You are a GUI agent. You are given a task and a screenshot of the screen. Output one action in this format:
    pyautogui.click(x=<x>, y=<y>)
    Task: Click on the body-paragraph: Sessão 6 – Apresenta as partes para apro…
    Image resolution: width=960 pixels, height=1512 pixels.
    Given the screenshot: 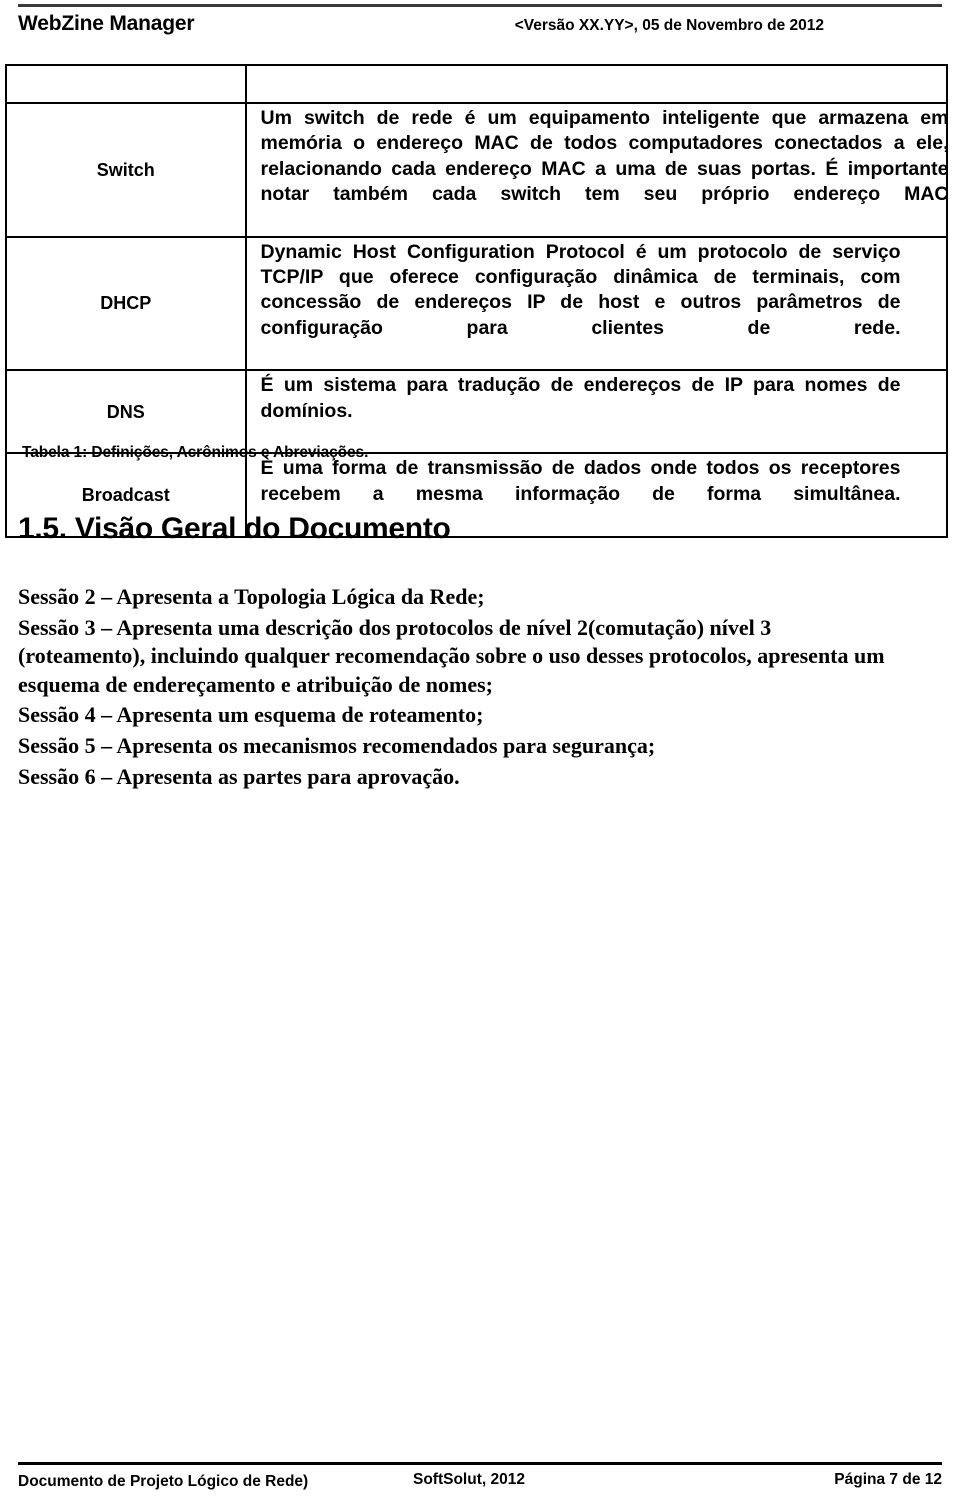 What is the action you would take?
    pyautogui.click(x=239, y=776)
    